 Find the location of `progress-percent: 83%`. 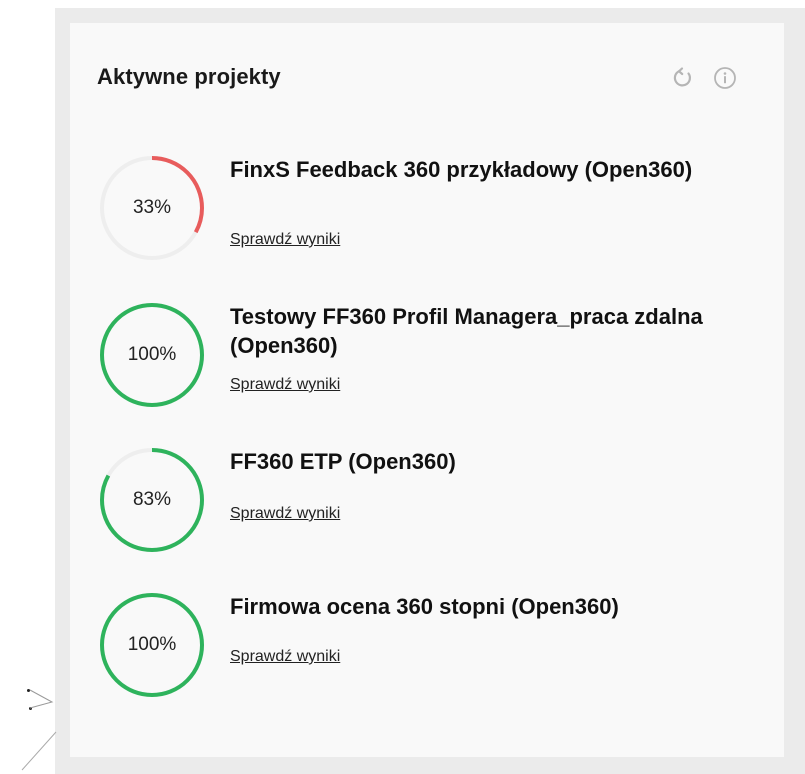

progress-percent: 83% is located at coordinates (152, 499).